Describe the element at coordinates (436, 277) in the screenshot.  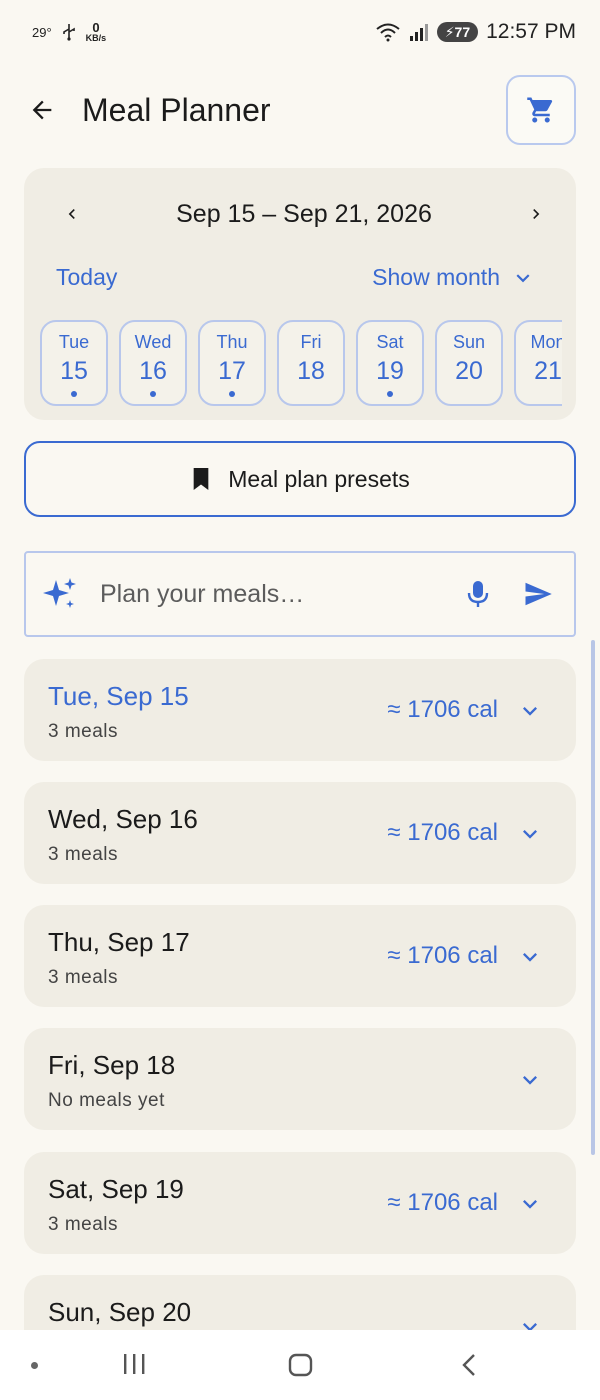
I see `show-month-label: Show month` at that location.